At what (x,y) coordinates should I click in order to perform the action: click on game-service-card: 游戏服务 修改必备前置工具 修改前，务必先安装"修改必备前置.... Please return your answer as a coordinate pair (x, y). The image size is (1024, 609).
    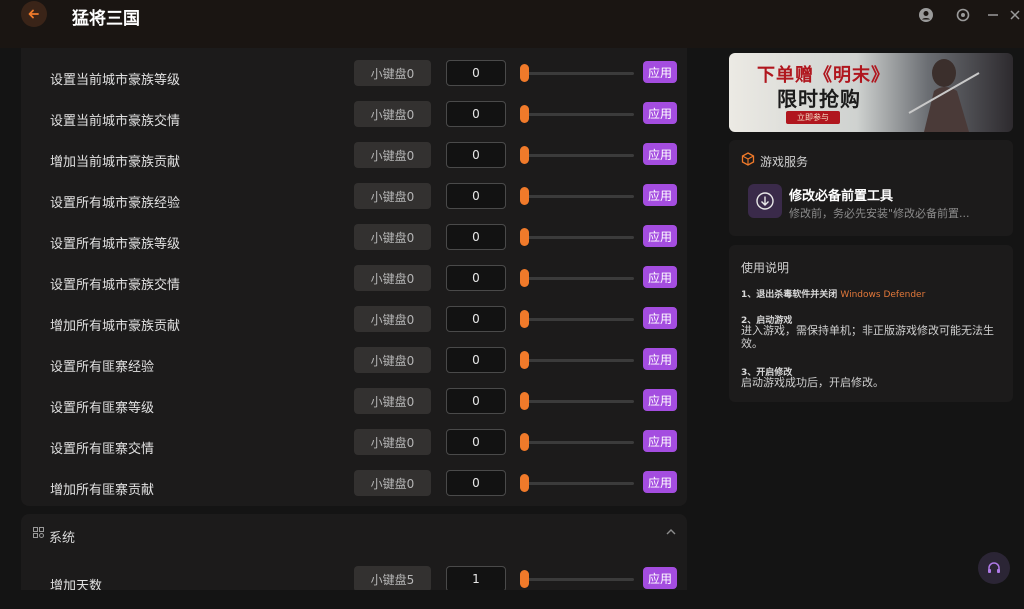
    Looking at the image, I should click on (871, 188).